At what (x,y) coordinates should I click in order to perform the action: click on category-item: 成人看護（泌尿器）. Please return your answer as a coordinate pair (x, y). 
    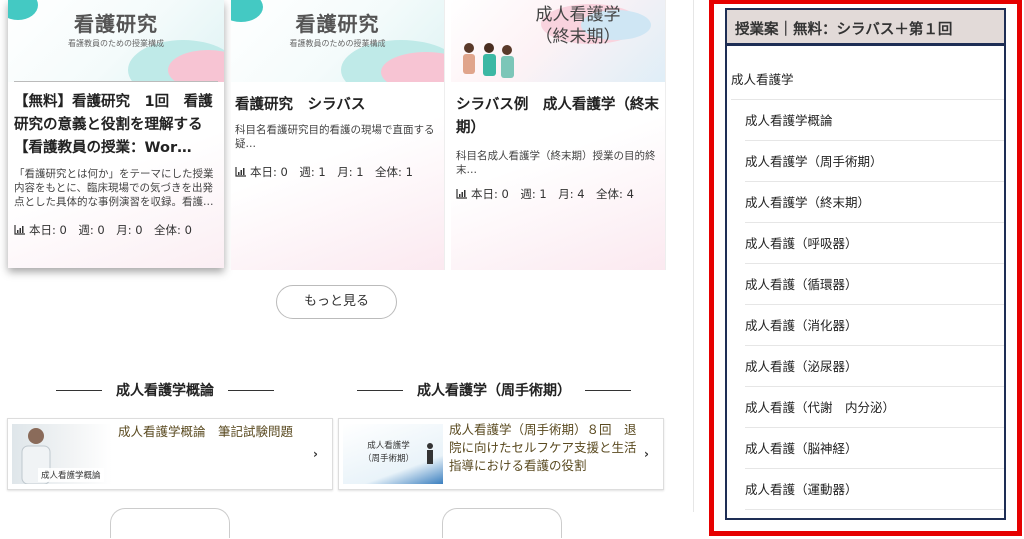
    Looking at the image, I should click on (874, 366).